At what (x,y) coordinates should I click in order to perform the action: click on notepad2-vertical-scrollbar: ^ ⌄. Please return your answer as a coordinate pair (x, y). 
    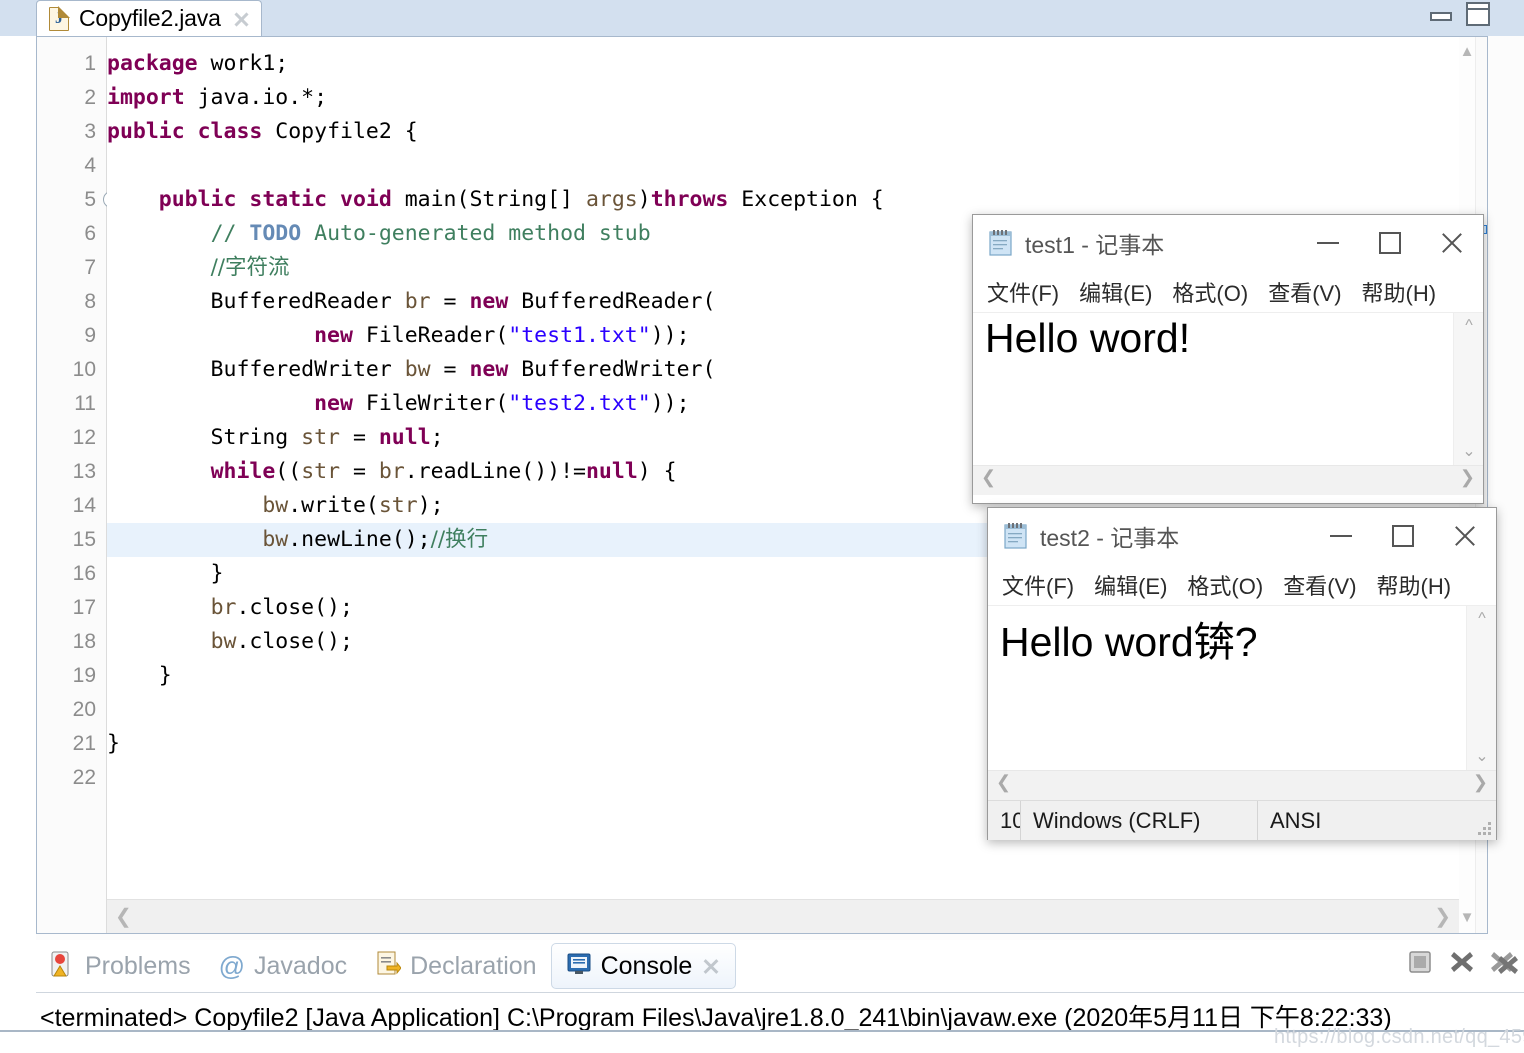
    Looking at the image, I should click on (1481, 688).